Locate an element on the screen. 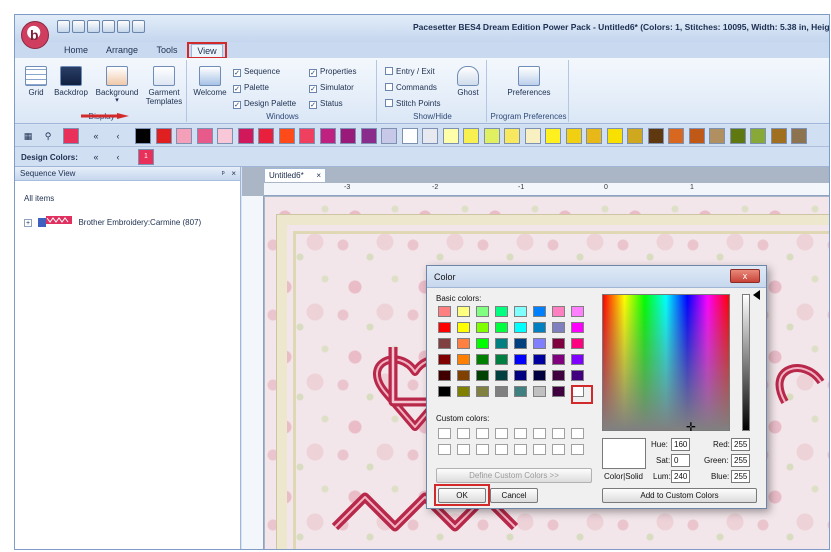 This screenshot has width=831, height=552. app-orb-button: b is located at coordinates (35, 35).